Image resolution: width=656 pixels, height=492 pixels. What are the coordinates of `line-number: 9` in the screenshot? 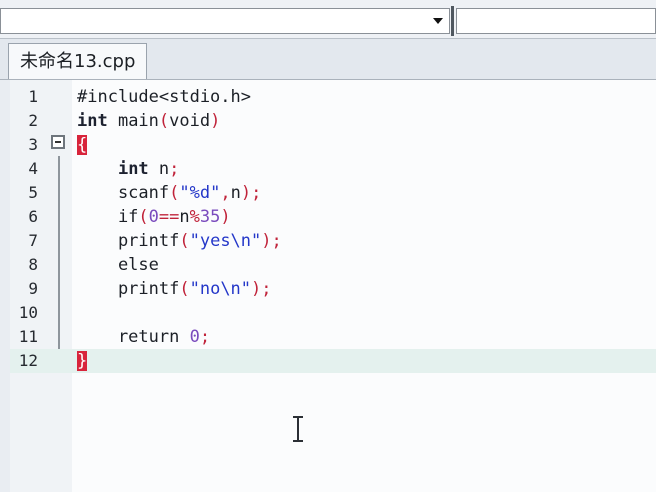 It's located at (33, 288).